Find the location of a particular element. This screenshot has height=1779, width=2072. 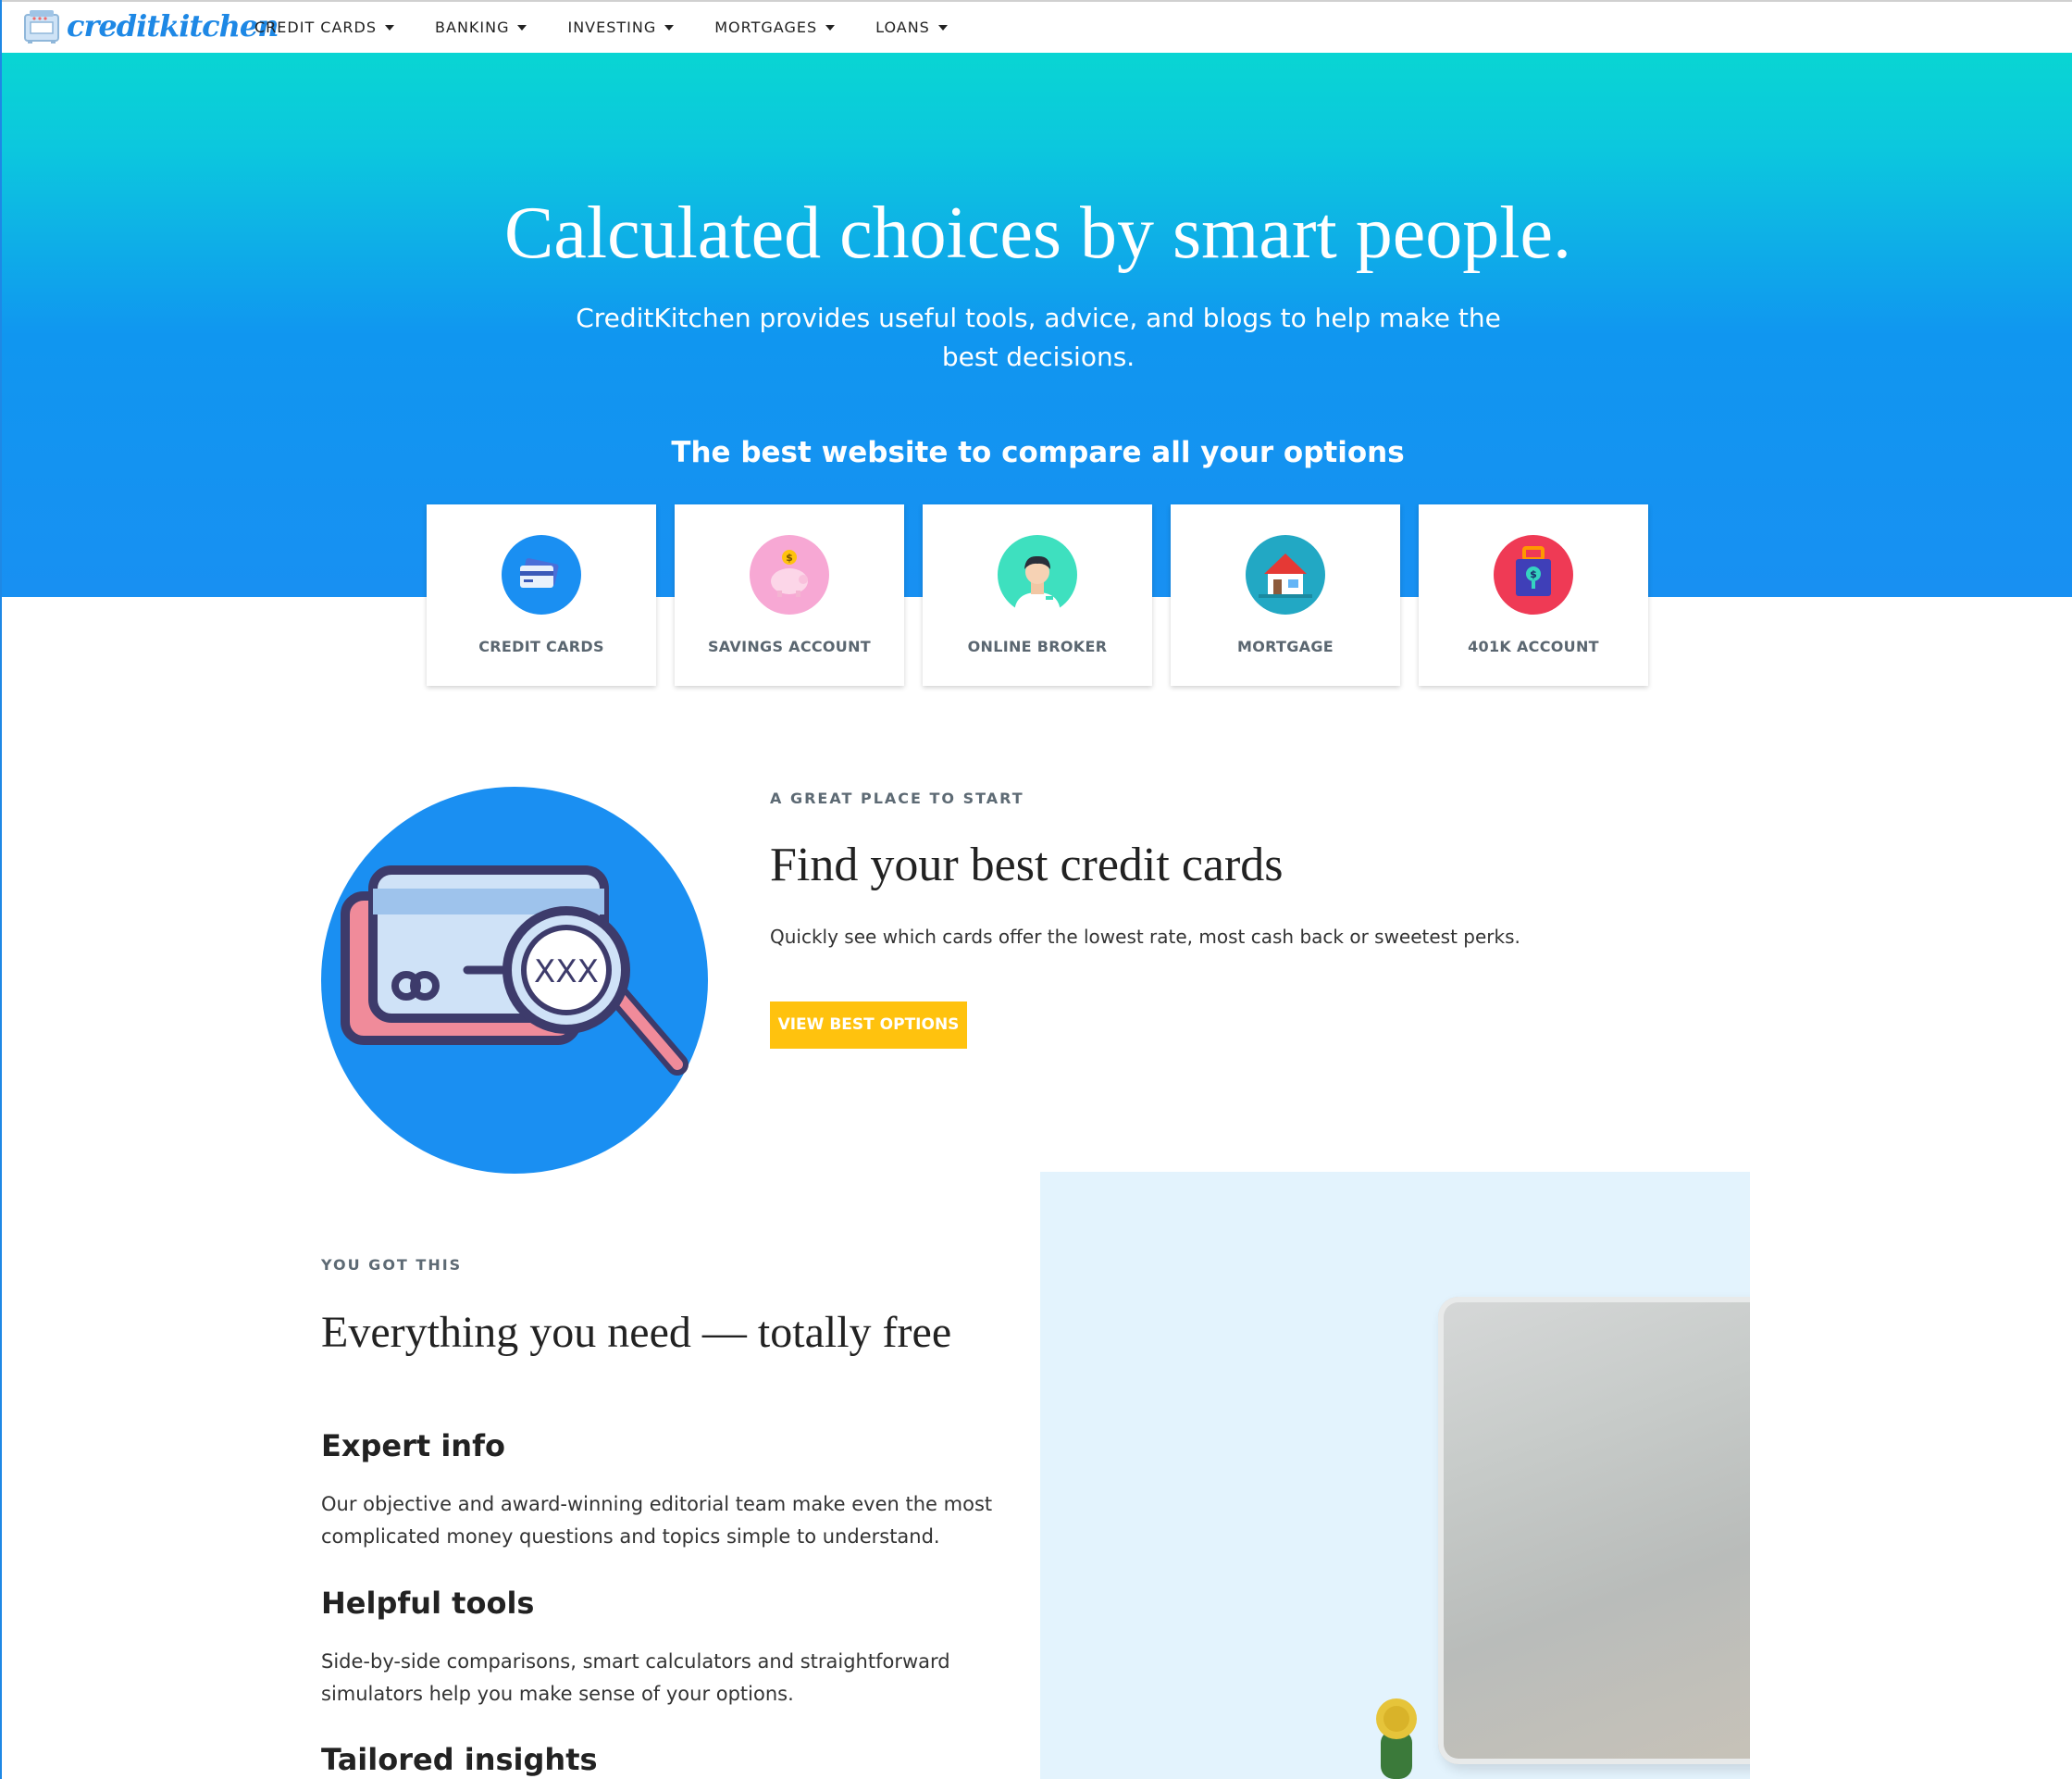

category-card-savings-account: $ SAVINGS ACCOUNT is located at coordinates (789, 595).